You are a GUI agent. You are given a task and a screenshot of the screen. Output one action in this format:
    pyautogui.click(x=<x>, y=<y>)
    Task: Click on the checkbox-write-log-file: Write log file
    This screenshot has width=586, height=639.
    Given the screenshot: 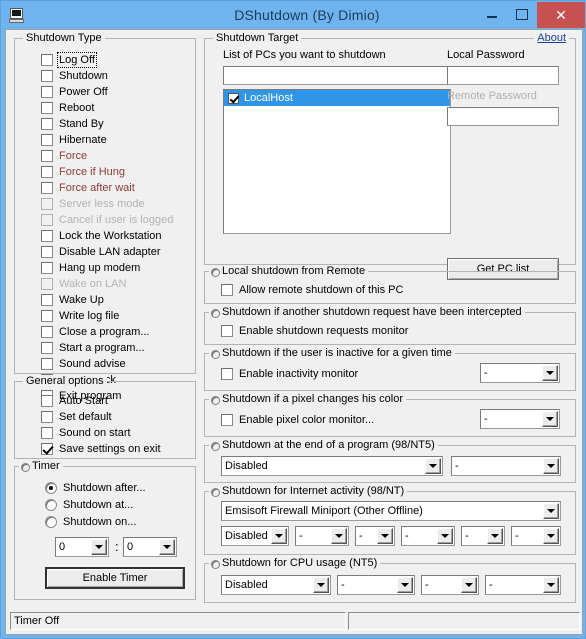 What is the action you would take?
    pyautogui.click(x=80, y=316)
    